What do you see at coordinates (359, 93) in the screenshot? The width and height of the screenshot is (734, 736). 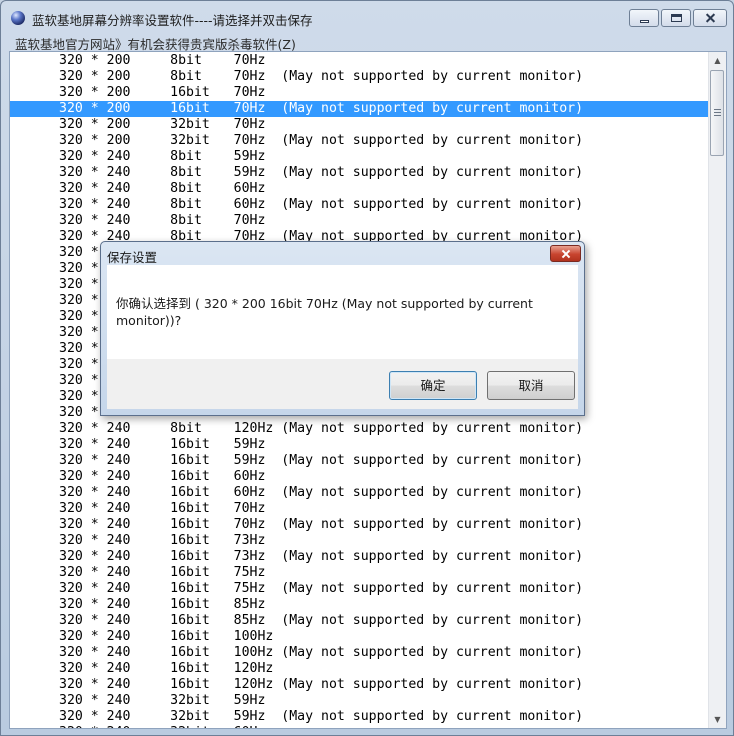 I see `list-item: 320 * 200 16bit 70Hz` at bounding box center [359, 93].